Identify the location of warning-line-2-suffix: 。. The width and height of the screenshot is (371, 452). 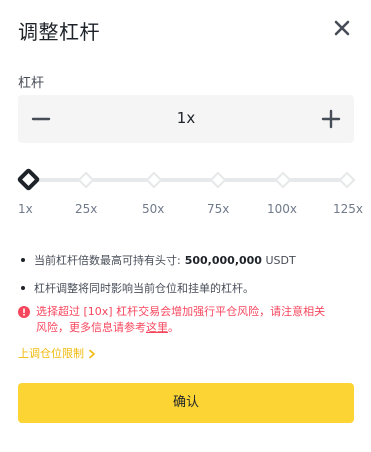
(173, 327).